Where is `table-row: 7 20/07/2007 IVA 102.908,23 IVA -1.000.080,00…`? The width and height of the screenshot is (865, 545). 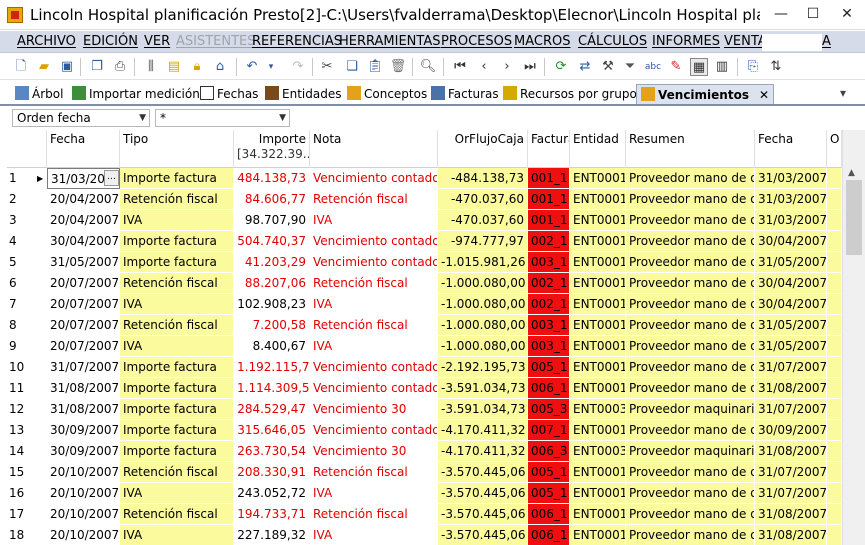 table-row: 7 20/07/2007 IVA 102.908,23 IVA -1.000.080,00… is located at coordinates (424, 304).